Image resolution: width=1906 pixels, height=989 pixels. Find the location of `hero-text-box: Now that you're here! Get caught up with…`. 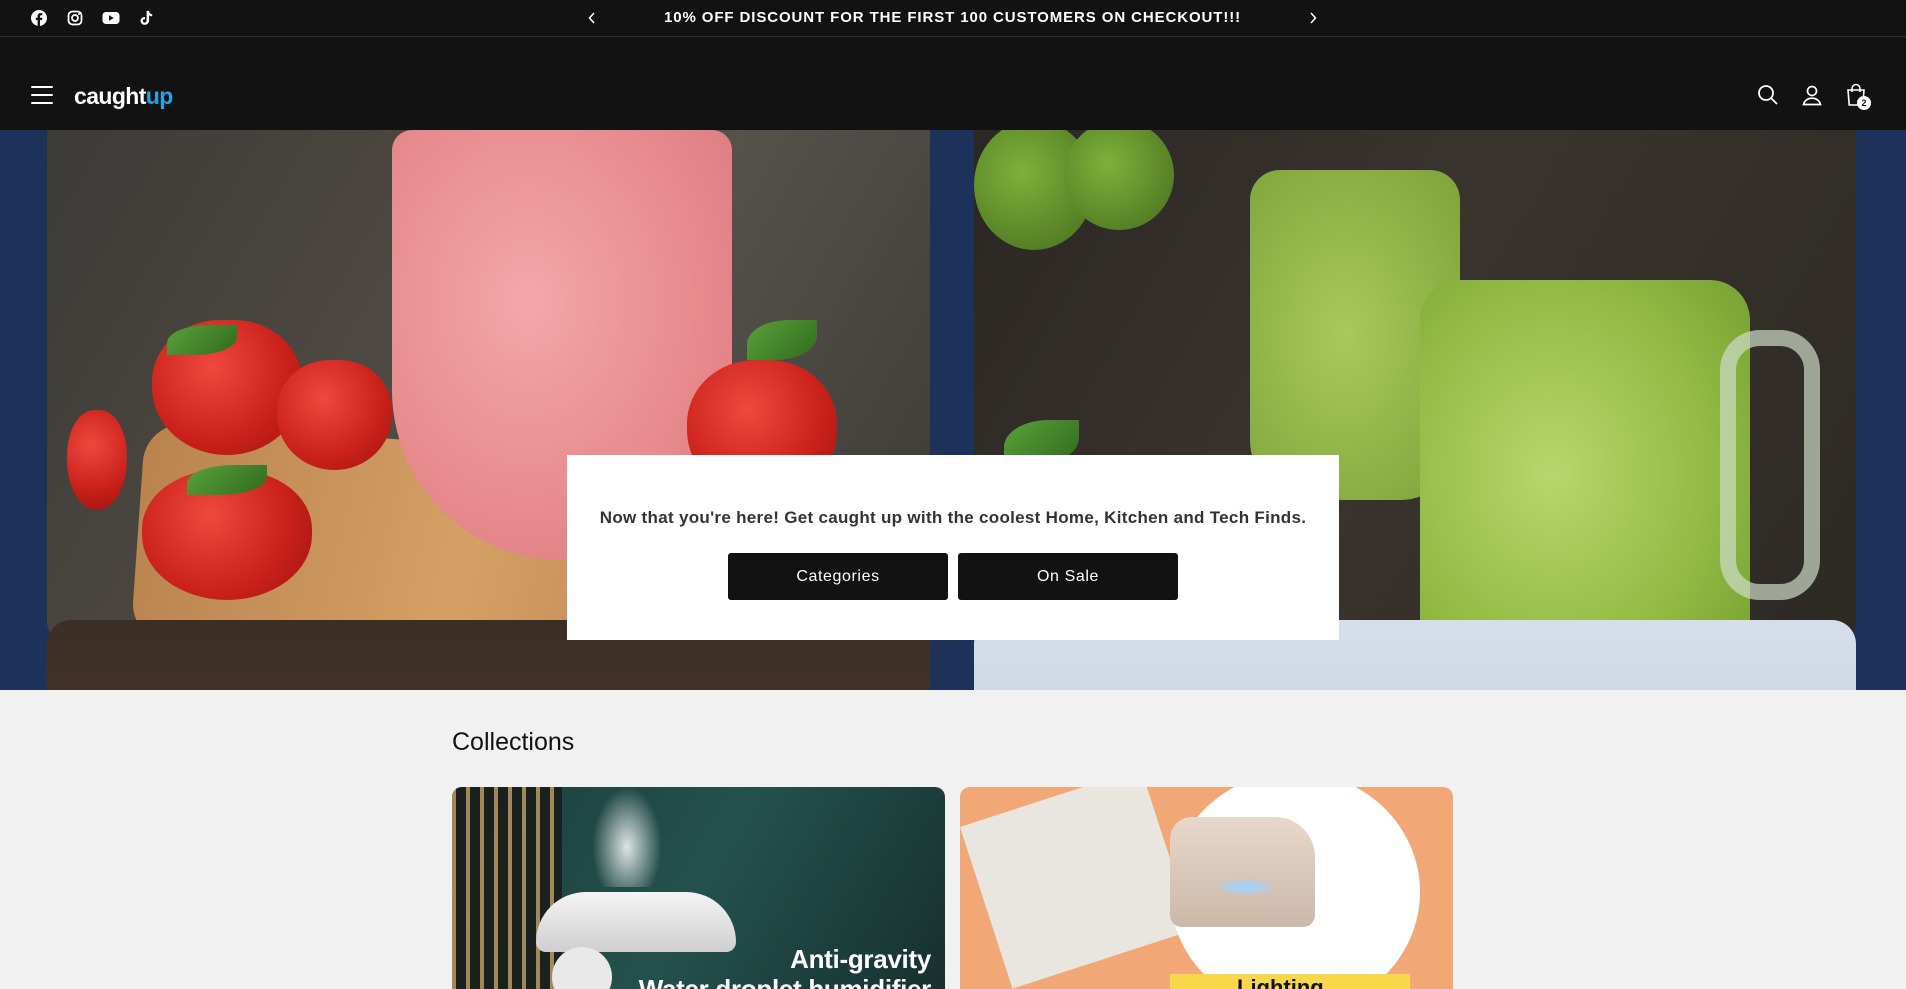

hero-text-box: Now that you're here! Get caught up with… is located at coordinates (953, 547).